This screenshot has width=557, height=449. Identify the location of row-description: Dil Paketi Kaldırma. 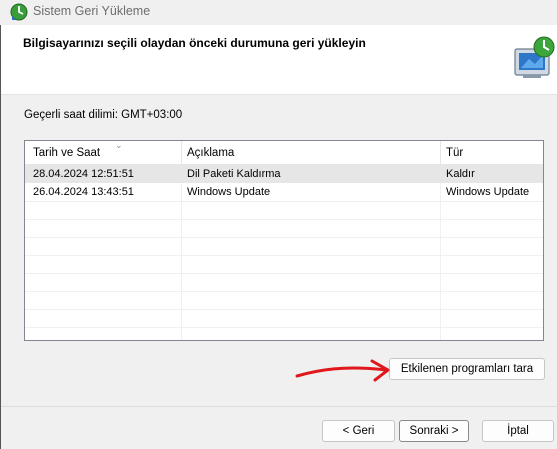
(234, 174).